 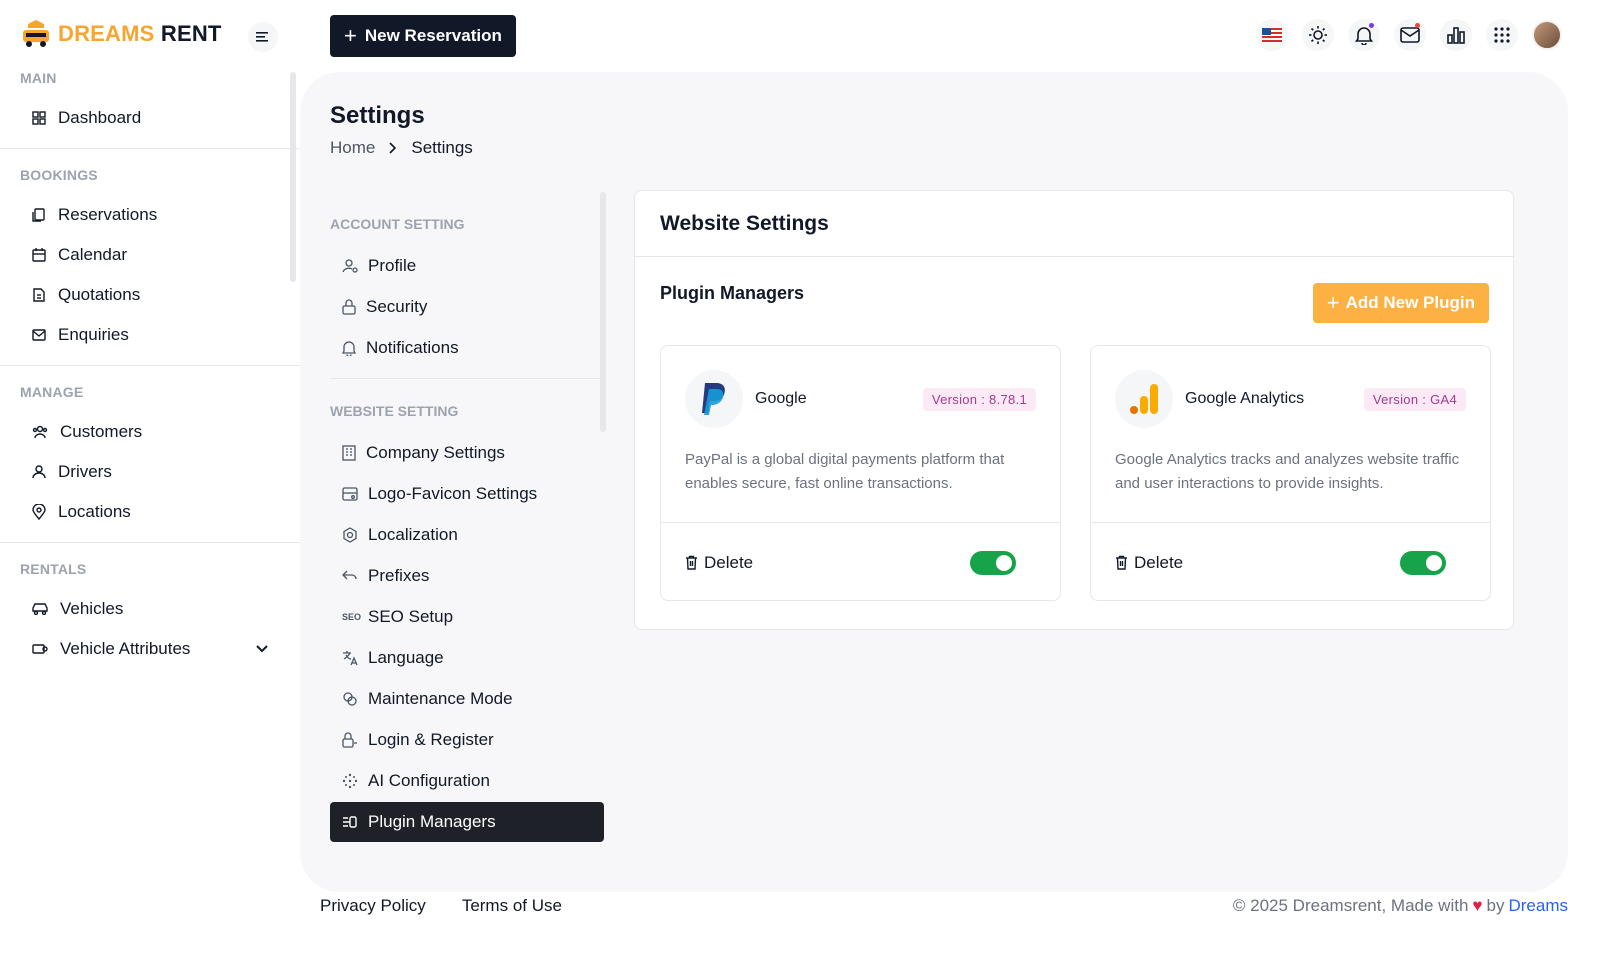 I want to click on settings-item-profile: Profile, so click(x=467, y=266).